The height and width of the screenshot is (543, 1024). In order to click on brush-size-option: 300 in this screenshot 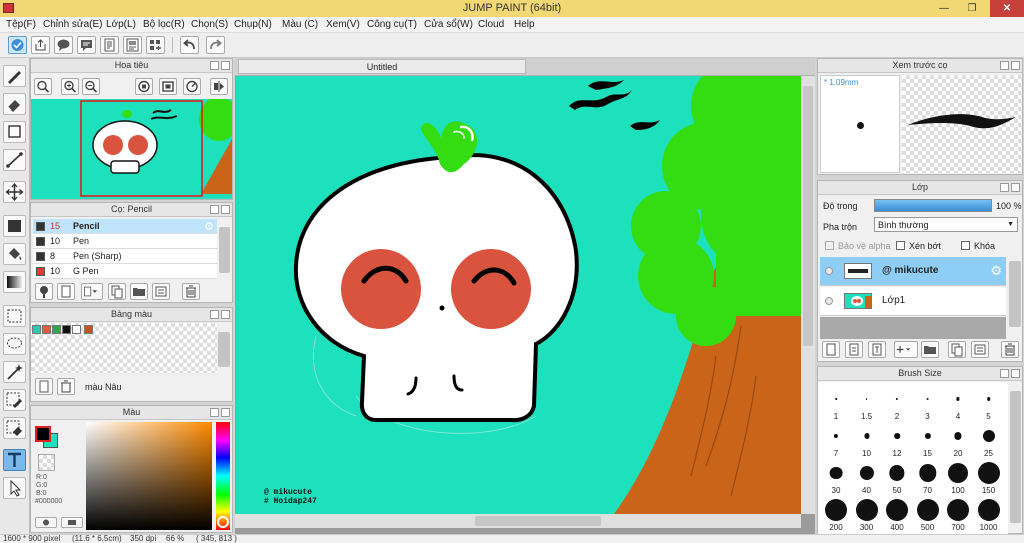, I will do `click(867, 514)`.